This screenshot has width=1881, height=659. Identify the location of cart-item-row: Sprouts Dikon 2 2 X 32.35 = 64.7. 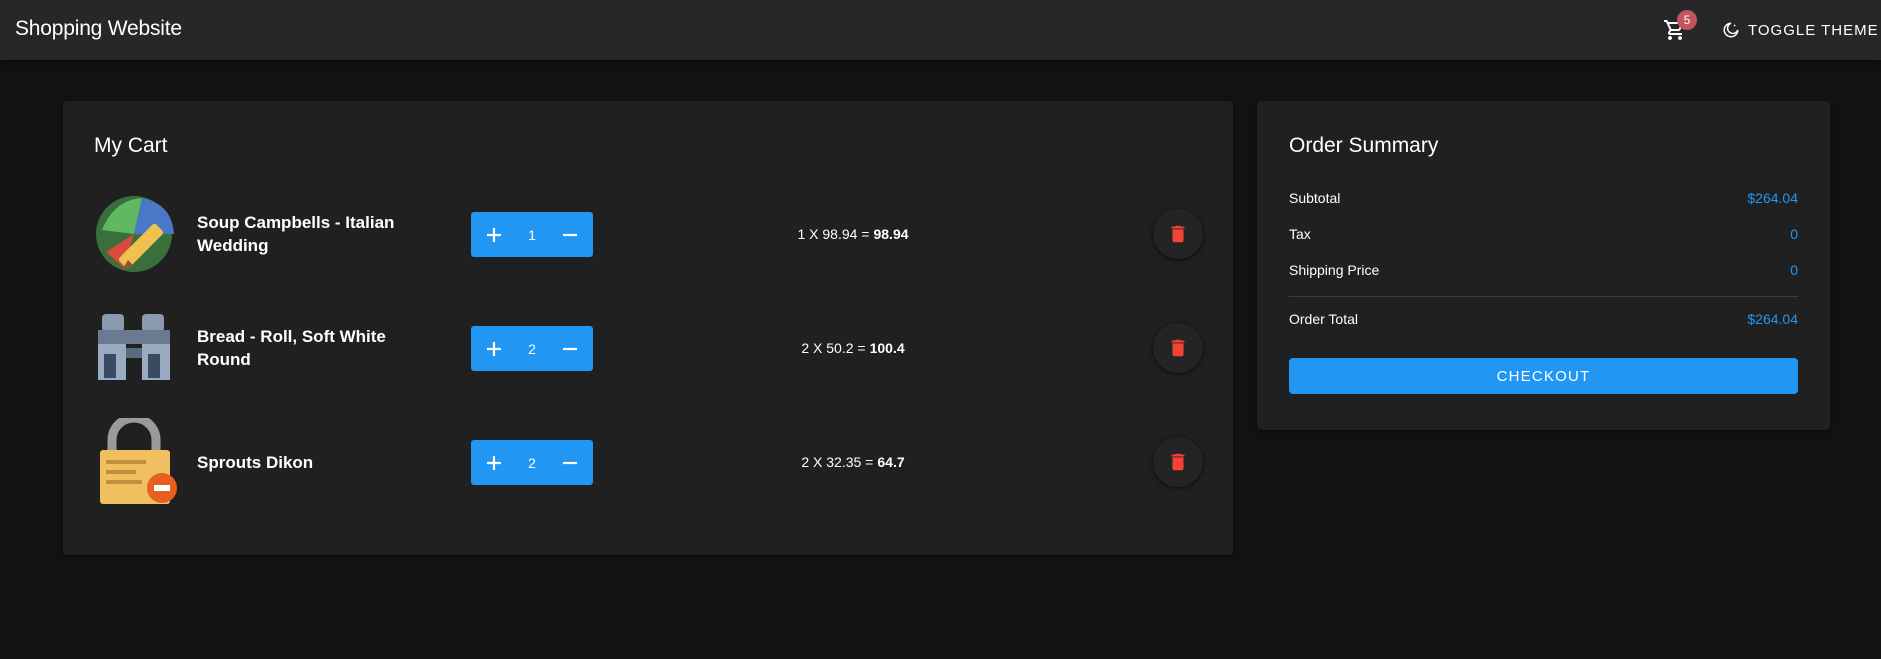
(648, 461).